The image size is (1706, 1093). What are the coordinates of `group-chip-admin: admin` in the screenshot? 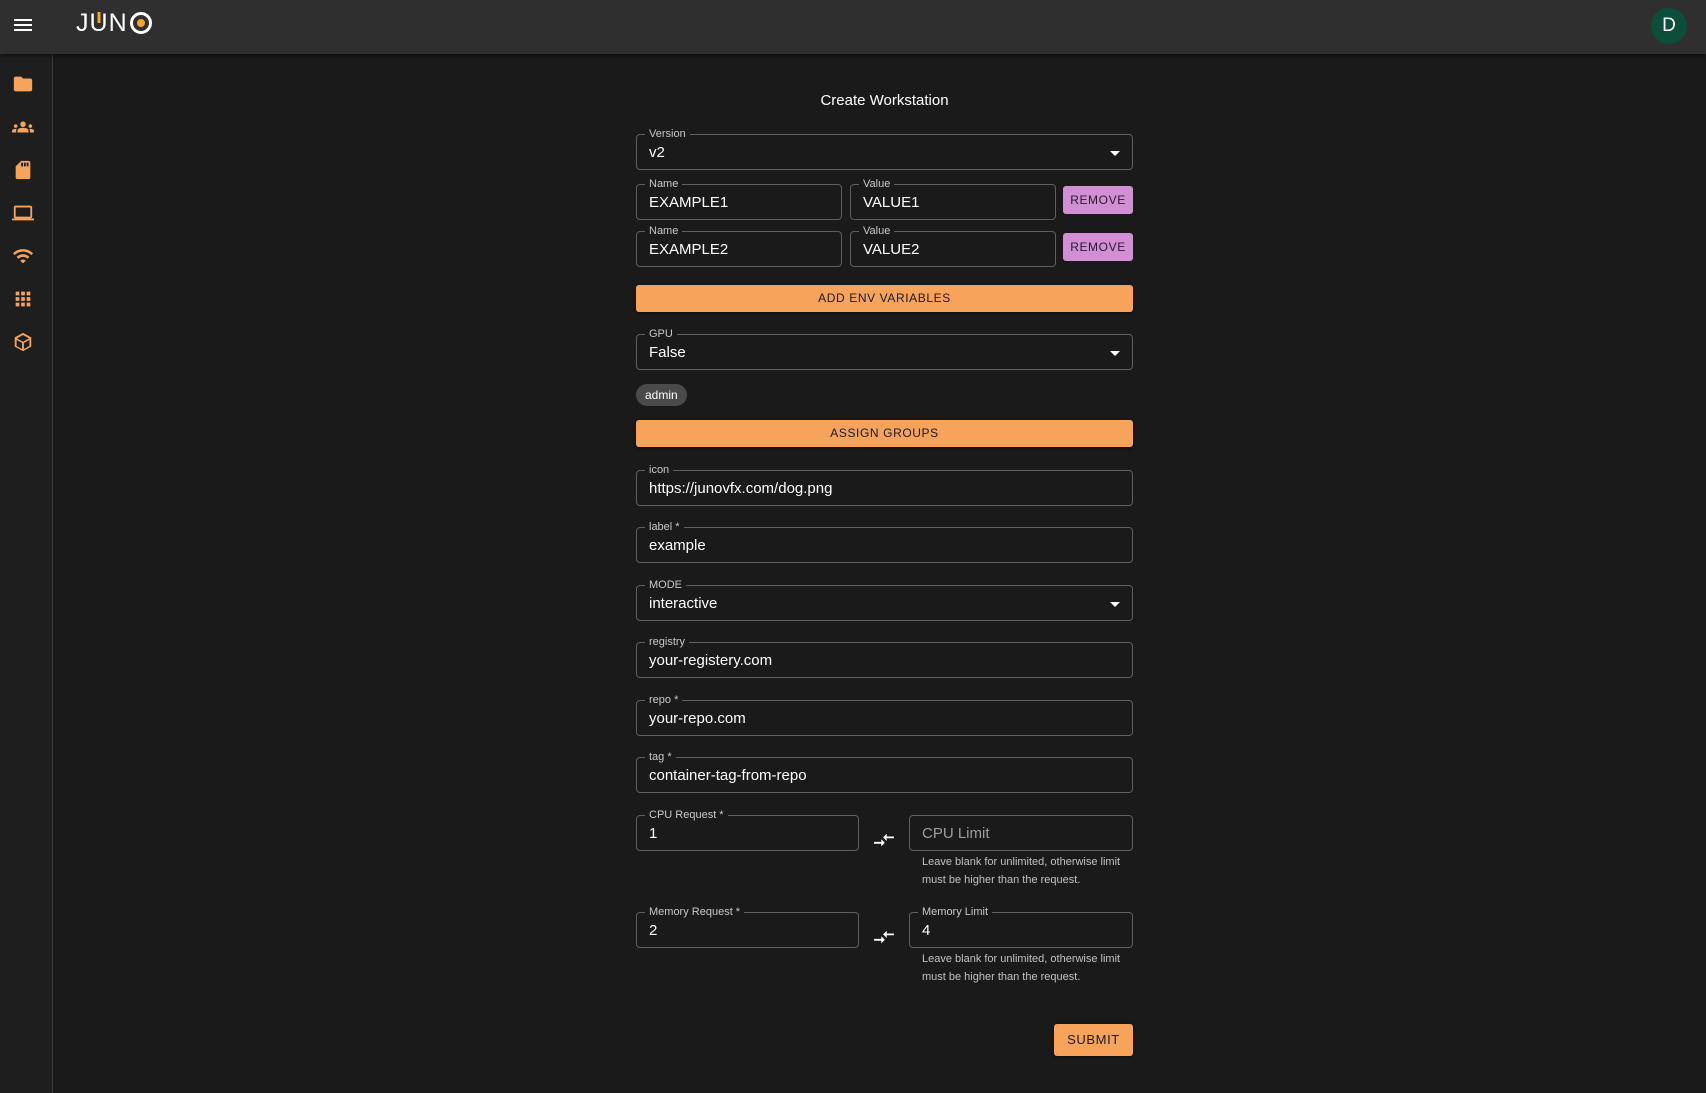 It's located at (661, 395).